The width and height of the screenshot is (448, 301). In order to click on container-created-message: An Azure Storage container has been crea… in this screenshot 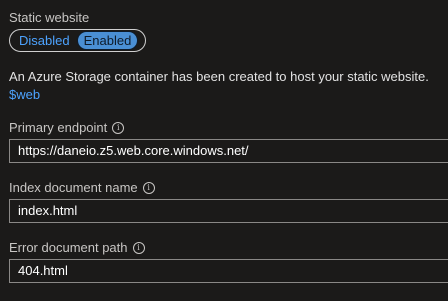, I will do `click(219, 76)`.